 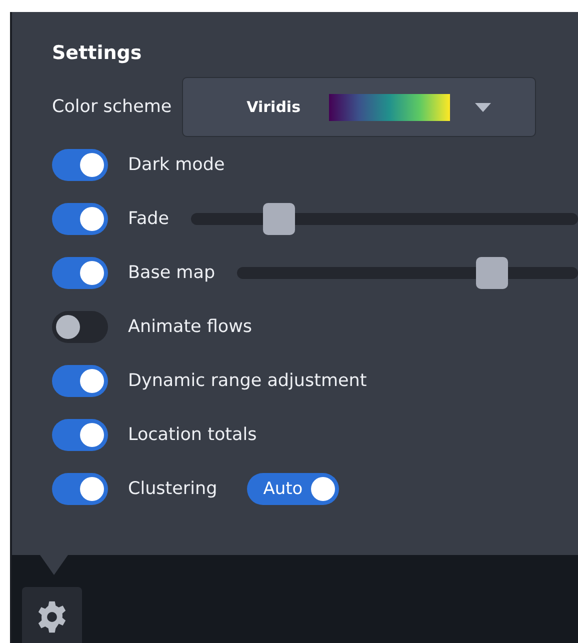 What do you see at coordinates (112, 107) in the screenshot?
I see `color-scheme-label: Color scheme` at bounding box center [112, 107].